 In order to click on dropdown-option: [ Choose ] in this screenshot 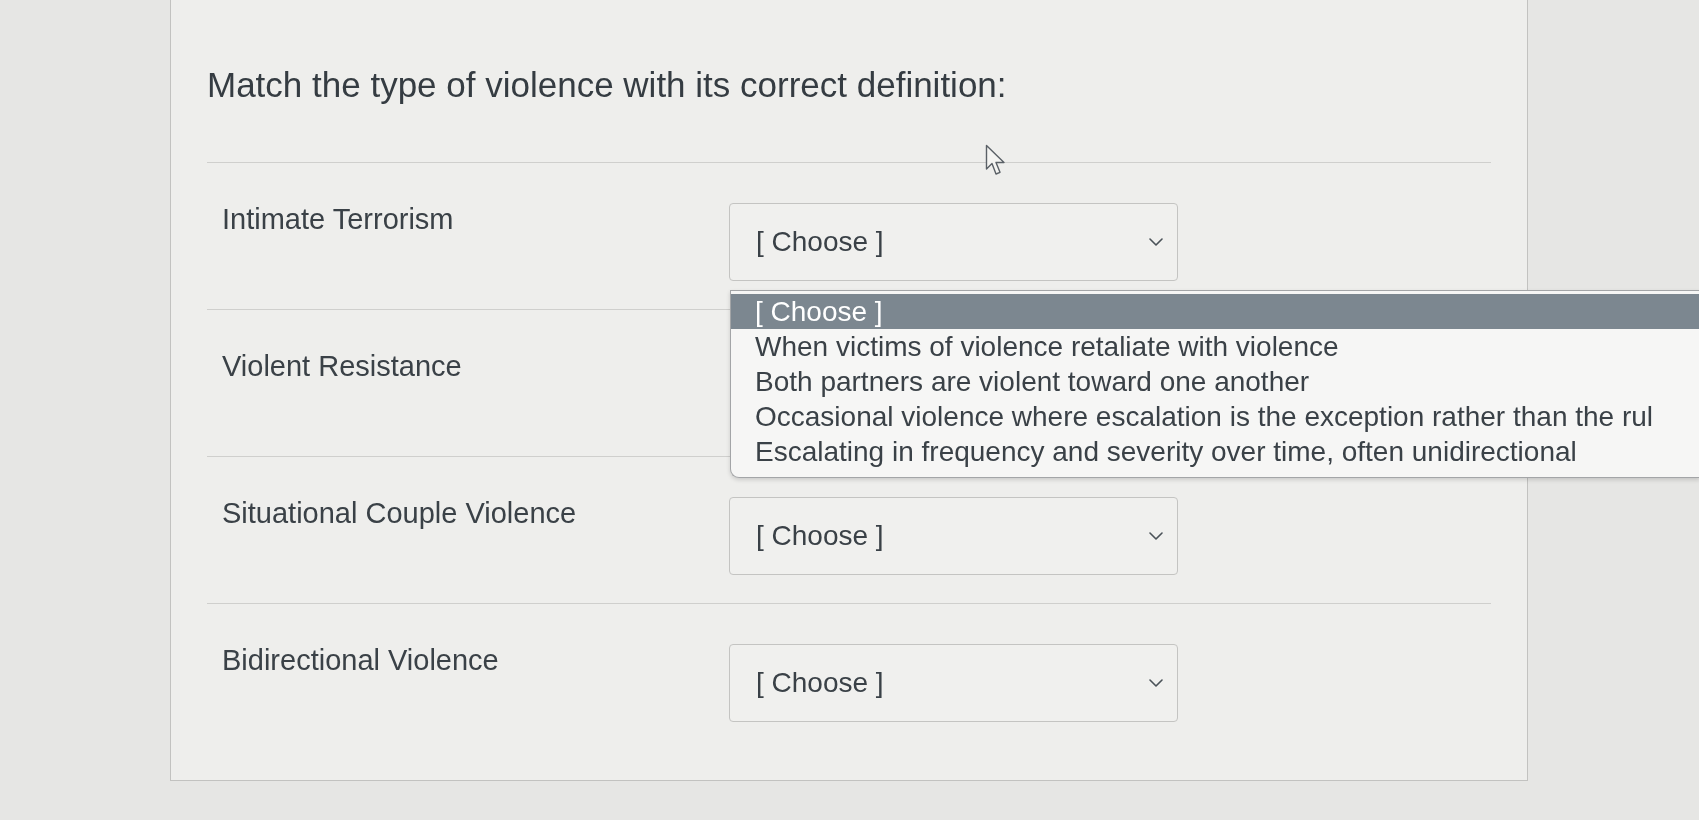, I will do `click(1215, 311)`.